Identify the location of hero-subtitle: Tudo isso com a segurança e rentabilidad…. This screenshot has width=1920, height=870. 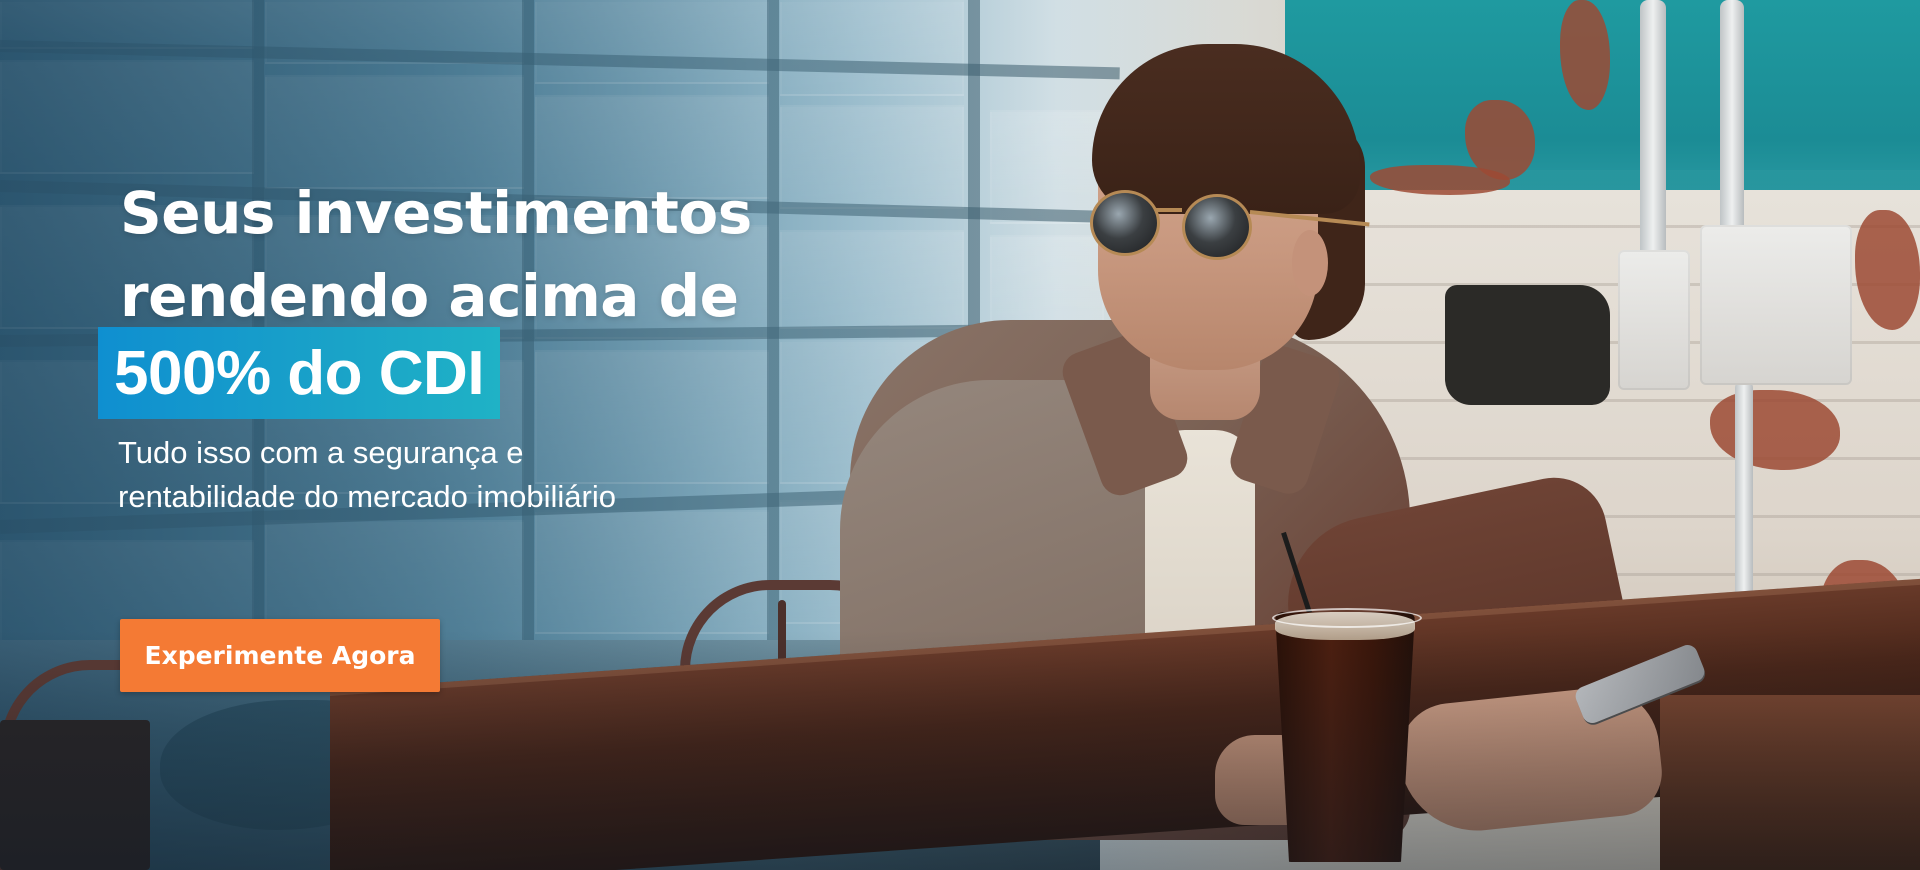
(367, 475).